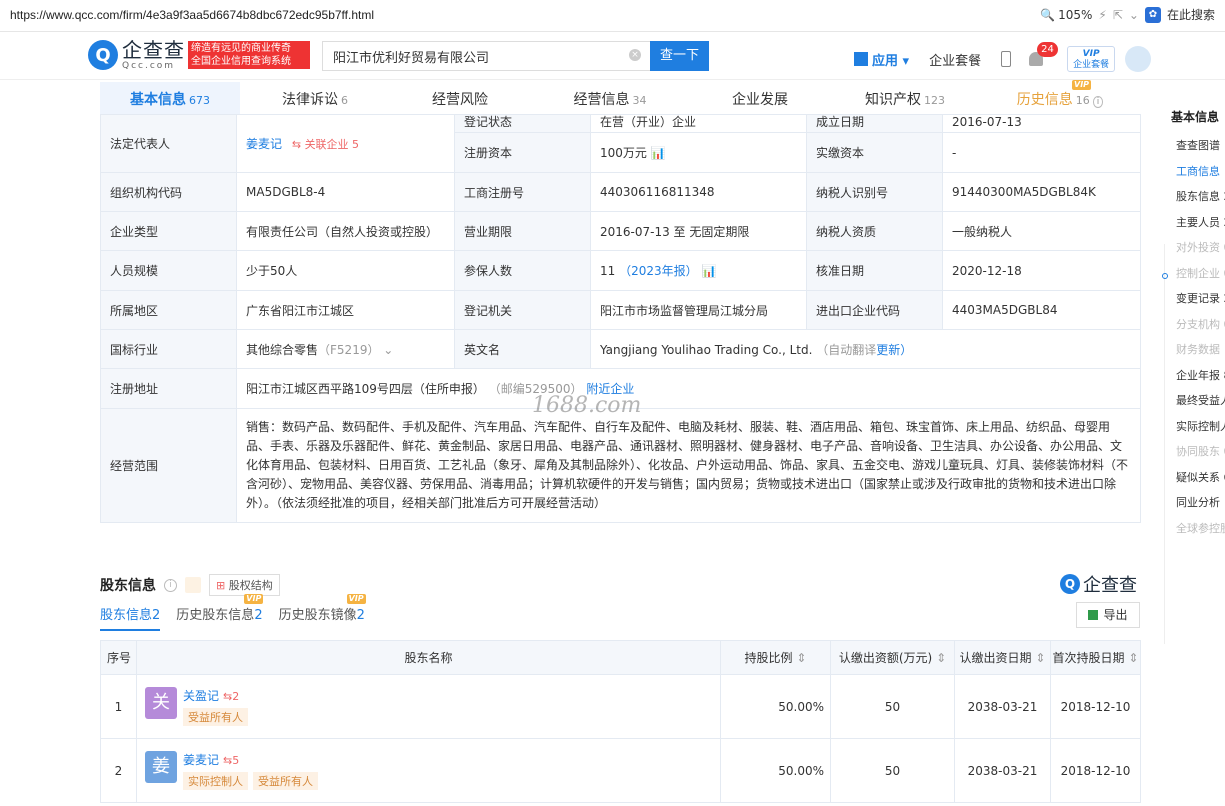 The image size is (1225, 806). Describe the element at coordinates (345, 349) in the screenshot. I see `industry-cell: 其他综合零售（F5219） ⌄` at that location.